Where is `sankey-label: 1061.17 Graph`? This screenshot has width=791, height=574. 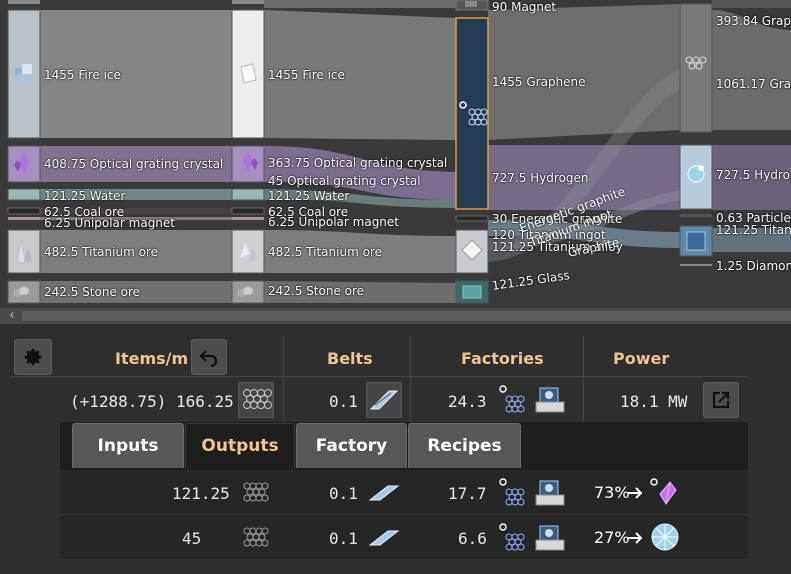 sankey-label: 1061.17 Graph is located at coordinates (753, 84).